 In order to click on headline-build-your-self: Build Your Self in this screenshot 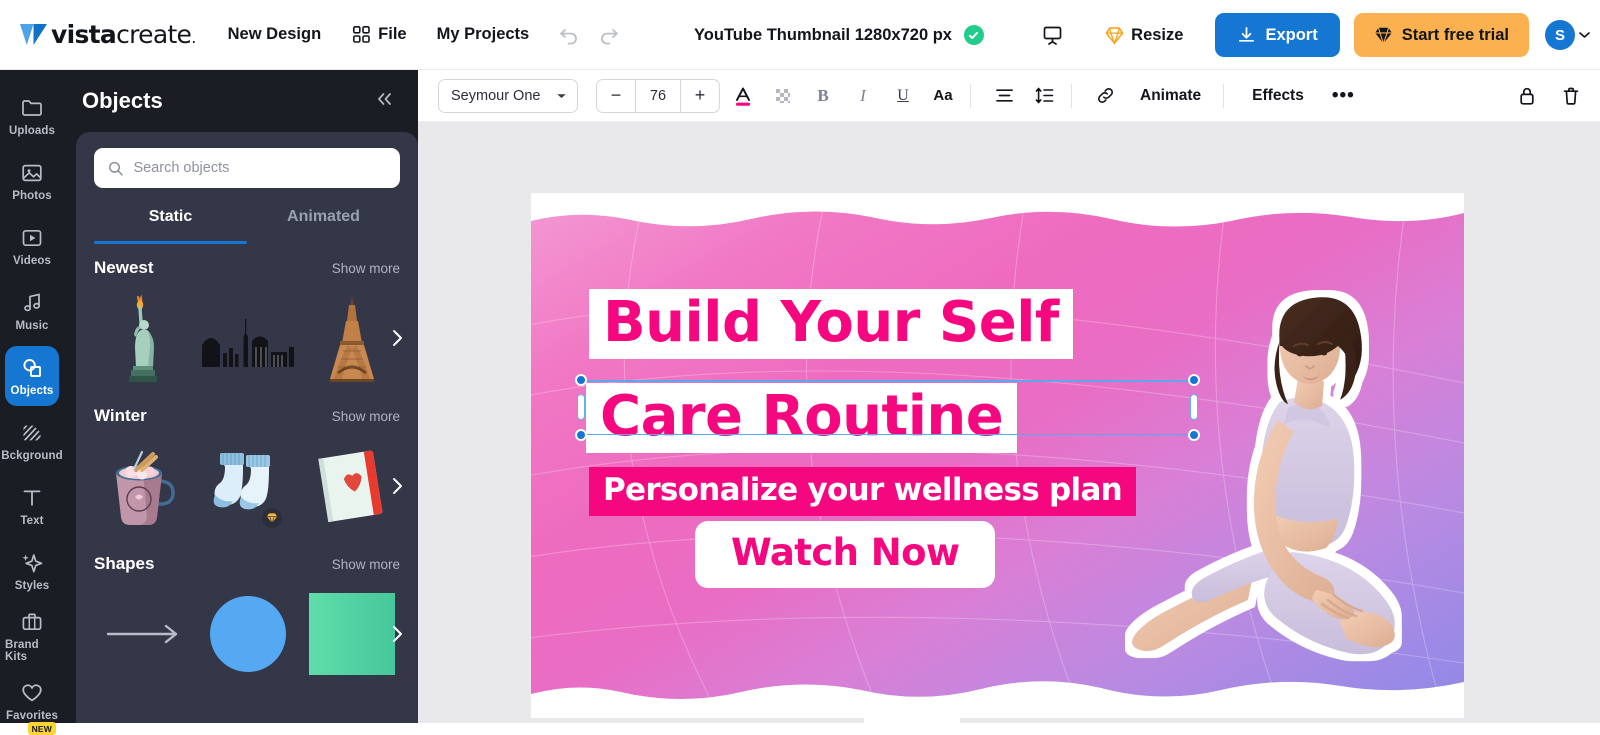, I will do `click(831, 324)`.